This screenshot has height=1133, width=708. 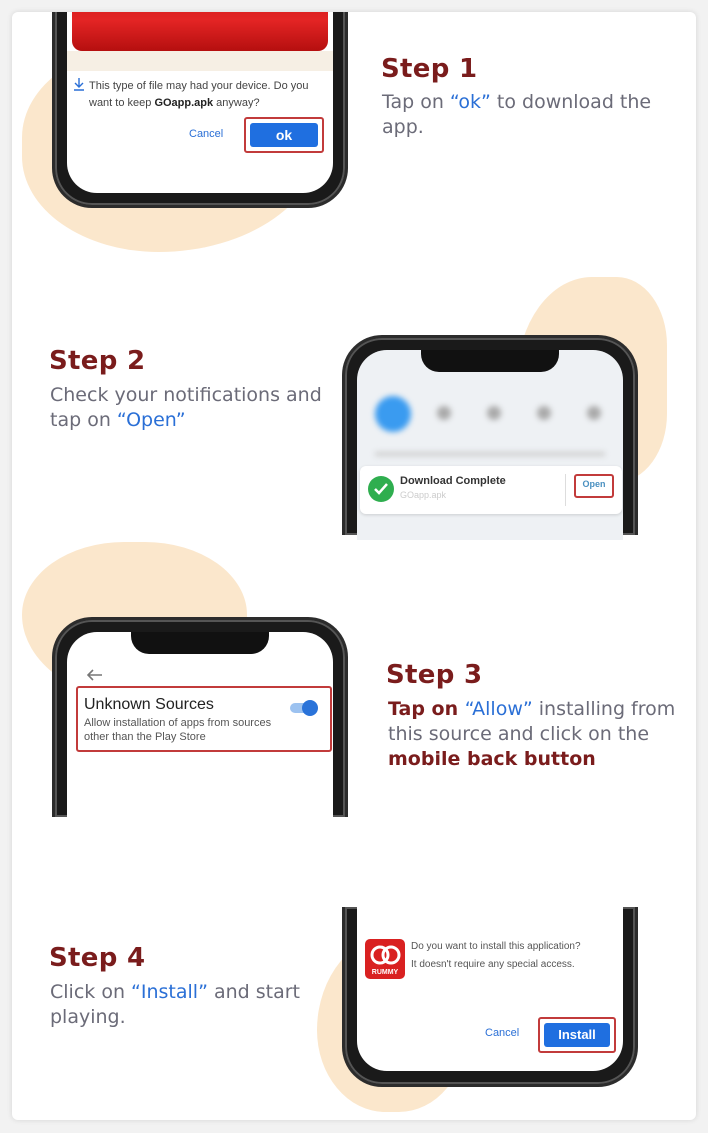 I want to click on dialog-cancel-button: Cancel, so click(x=206, y=134).